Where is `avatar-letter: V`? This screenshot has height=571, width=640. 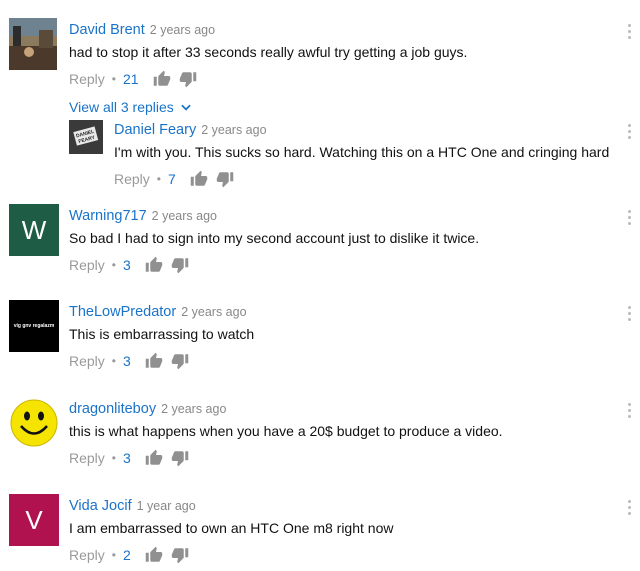
avatar-letter: V is located at coordinates (34, 519).